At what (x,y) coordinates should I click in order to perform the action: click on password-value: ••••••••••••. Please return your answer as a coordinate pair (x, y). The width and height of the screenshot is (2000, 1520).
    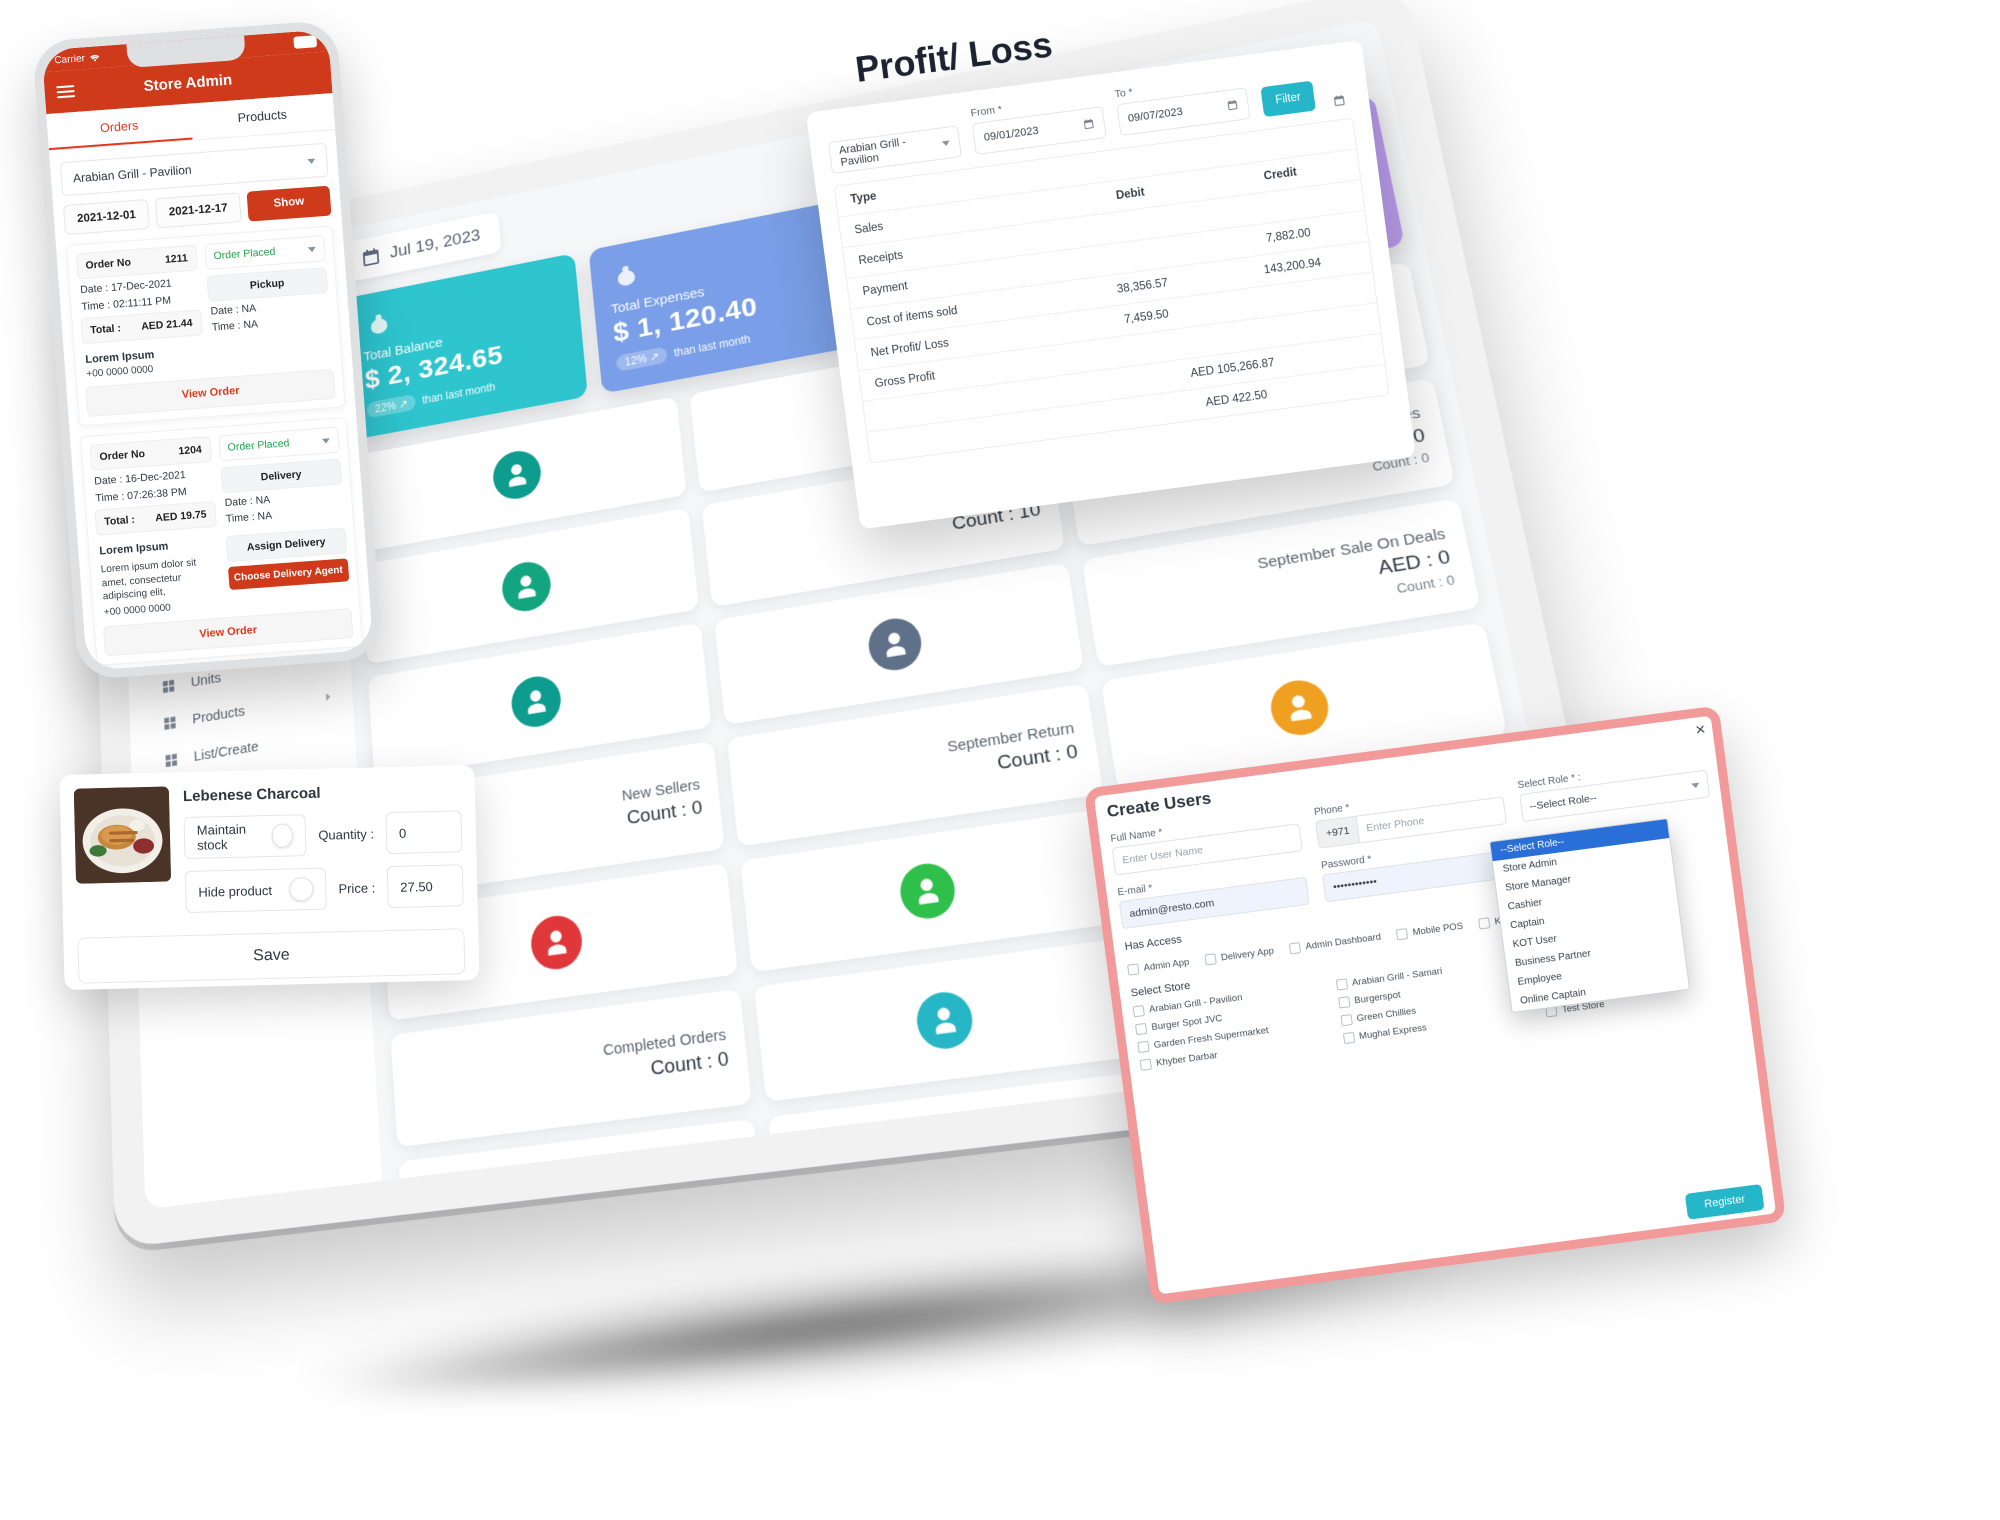
    Looking at the image, I should click on (1355, 884).